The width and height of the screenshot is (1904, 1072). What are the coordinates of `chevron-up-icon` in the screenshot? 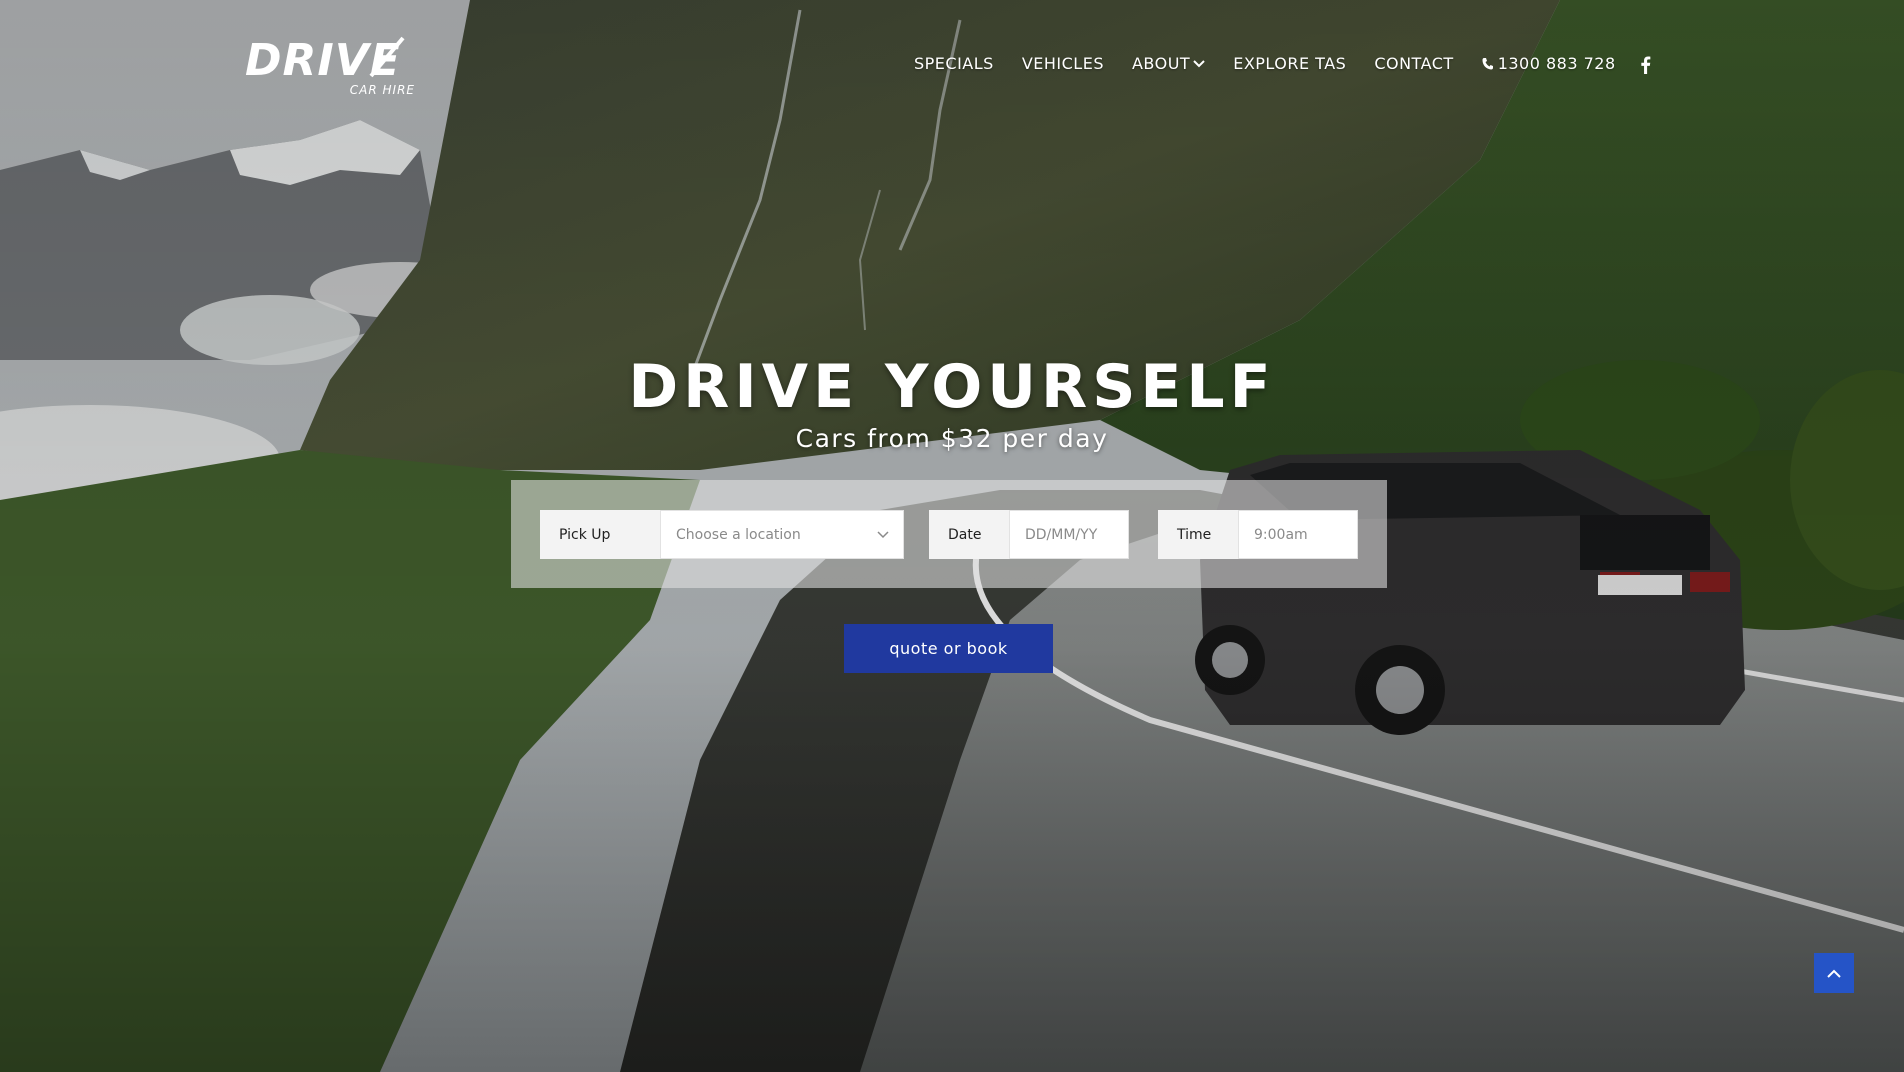 It's located at (1834, 973).